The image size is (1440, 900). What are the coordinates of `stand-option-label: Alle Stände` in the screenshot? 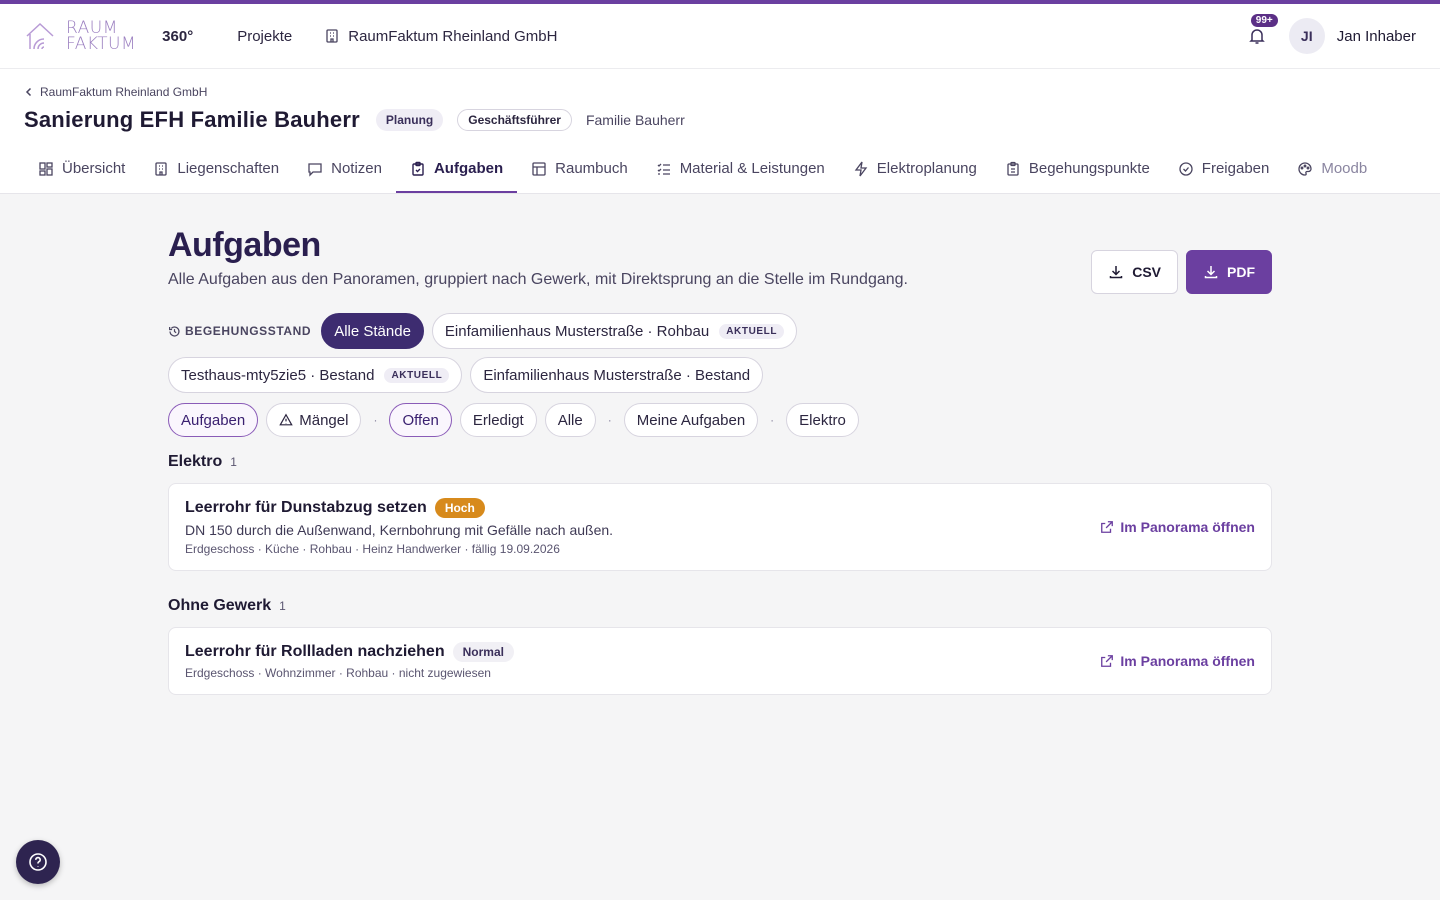 It's located at (372, 331).